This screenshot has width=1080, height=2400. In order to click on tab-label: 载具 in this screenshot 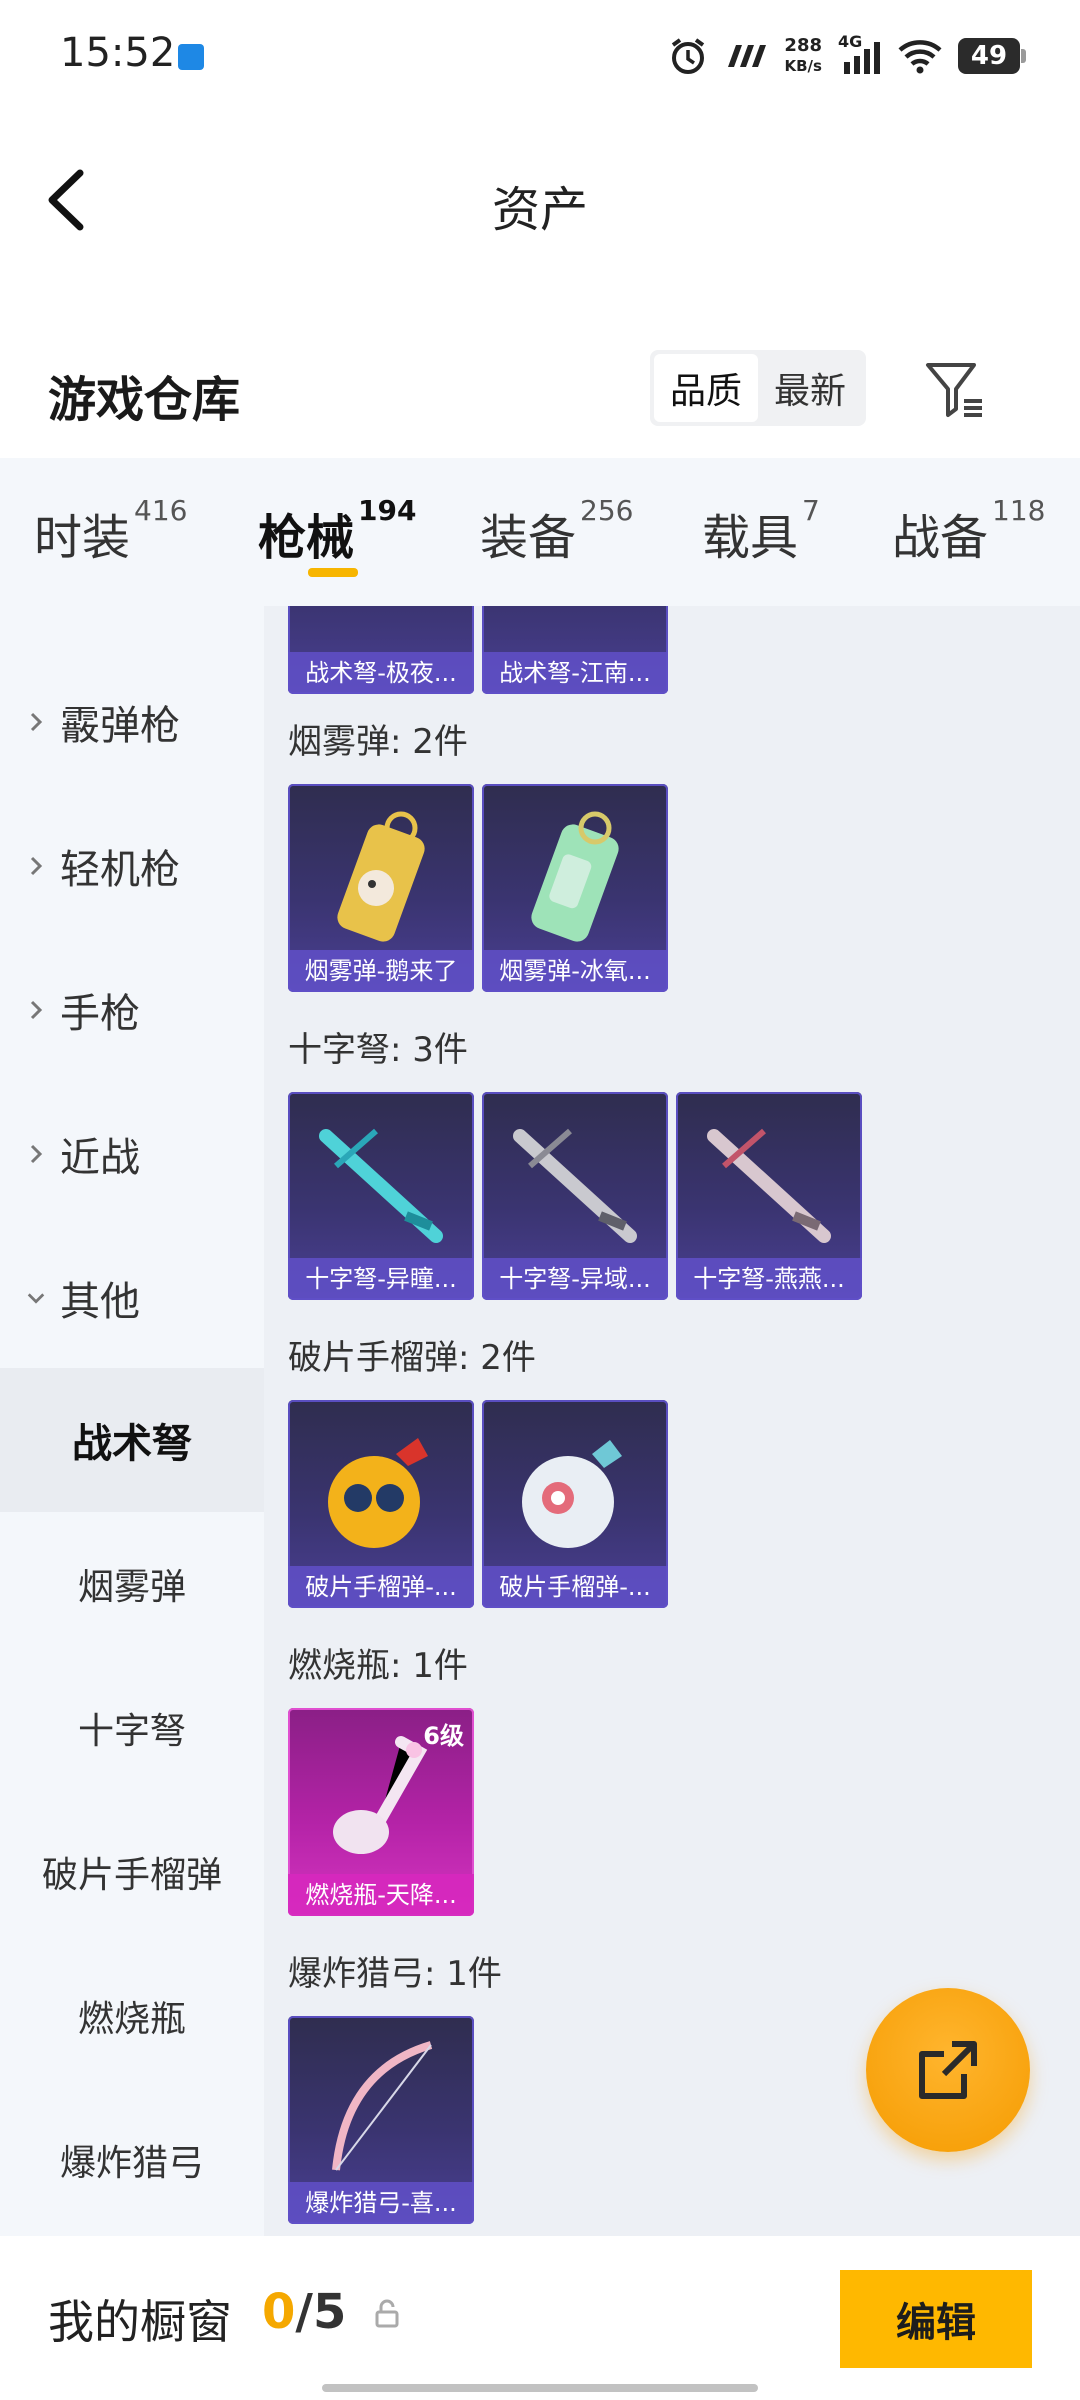, I will do `click(750, 538)`.